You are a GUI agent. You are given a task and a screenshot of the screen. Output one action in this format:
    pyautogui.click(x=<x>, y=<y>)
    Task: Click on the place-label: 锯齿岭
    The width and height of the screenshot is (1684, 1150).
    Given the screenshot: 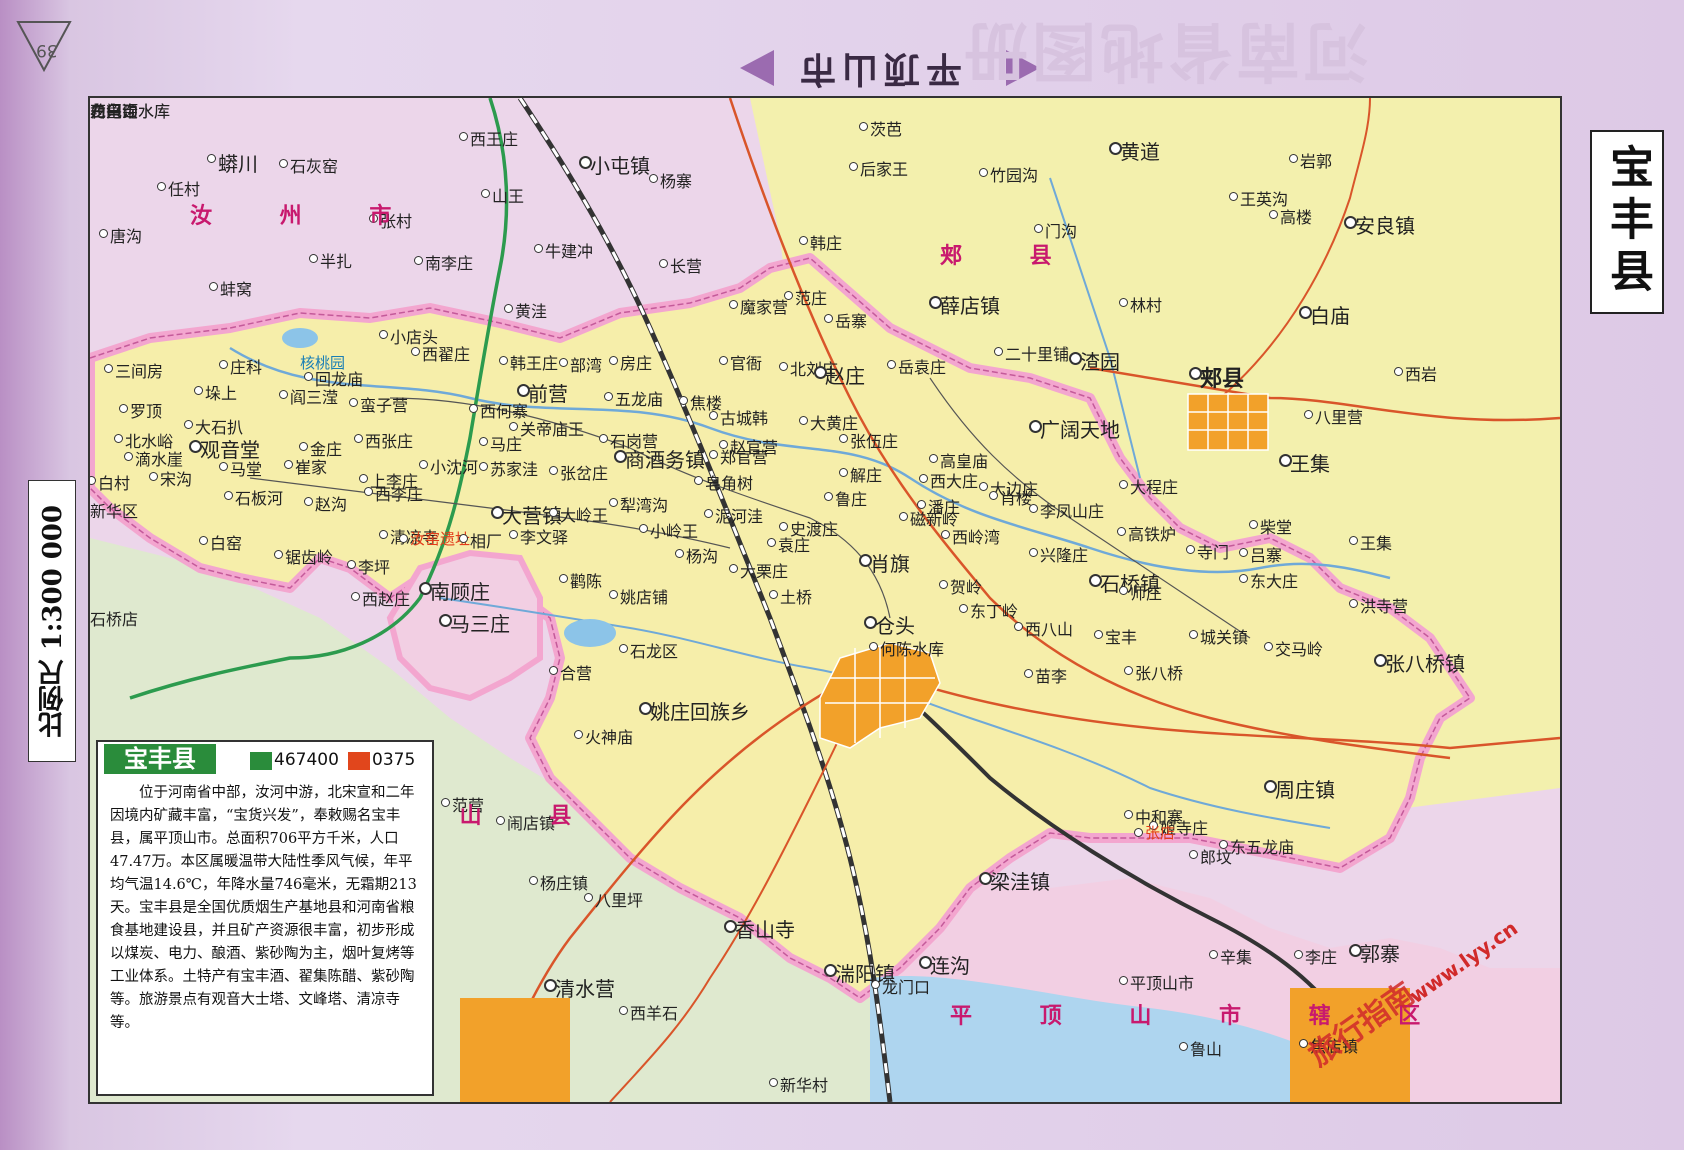 What is the action you would take?
    pyautogui.click(x=309, y=557)
    